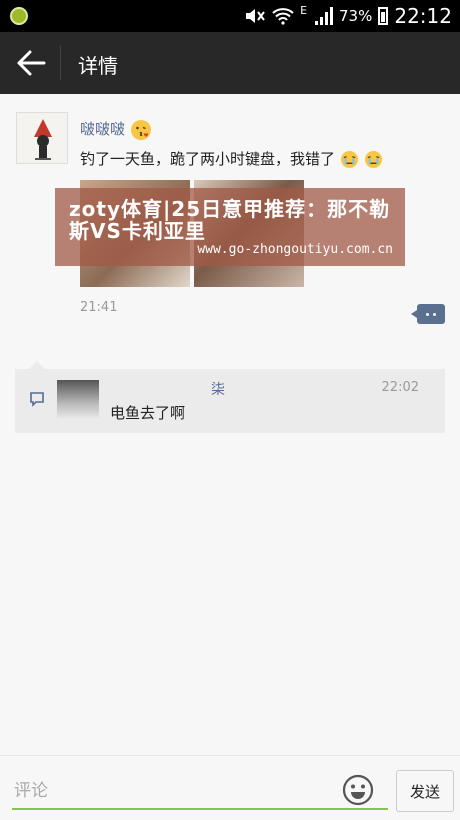 This screenshot has width=460, height=820. I want to click on post-author-name: 啵啵啵, so click(116, 129).